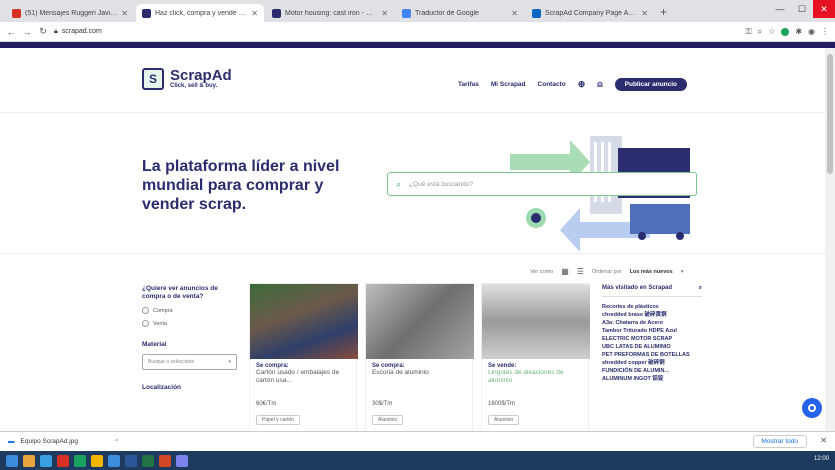 The height and width of the screenshot is (470, 835). Describe the element at coordinates (760, 32) in the screenshot. I see `zoom-icon: ⌕` at that location.